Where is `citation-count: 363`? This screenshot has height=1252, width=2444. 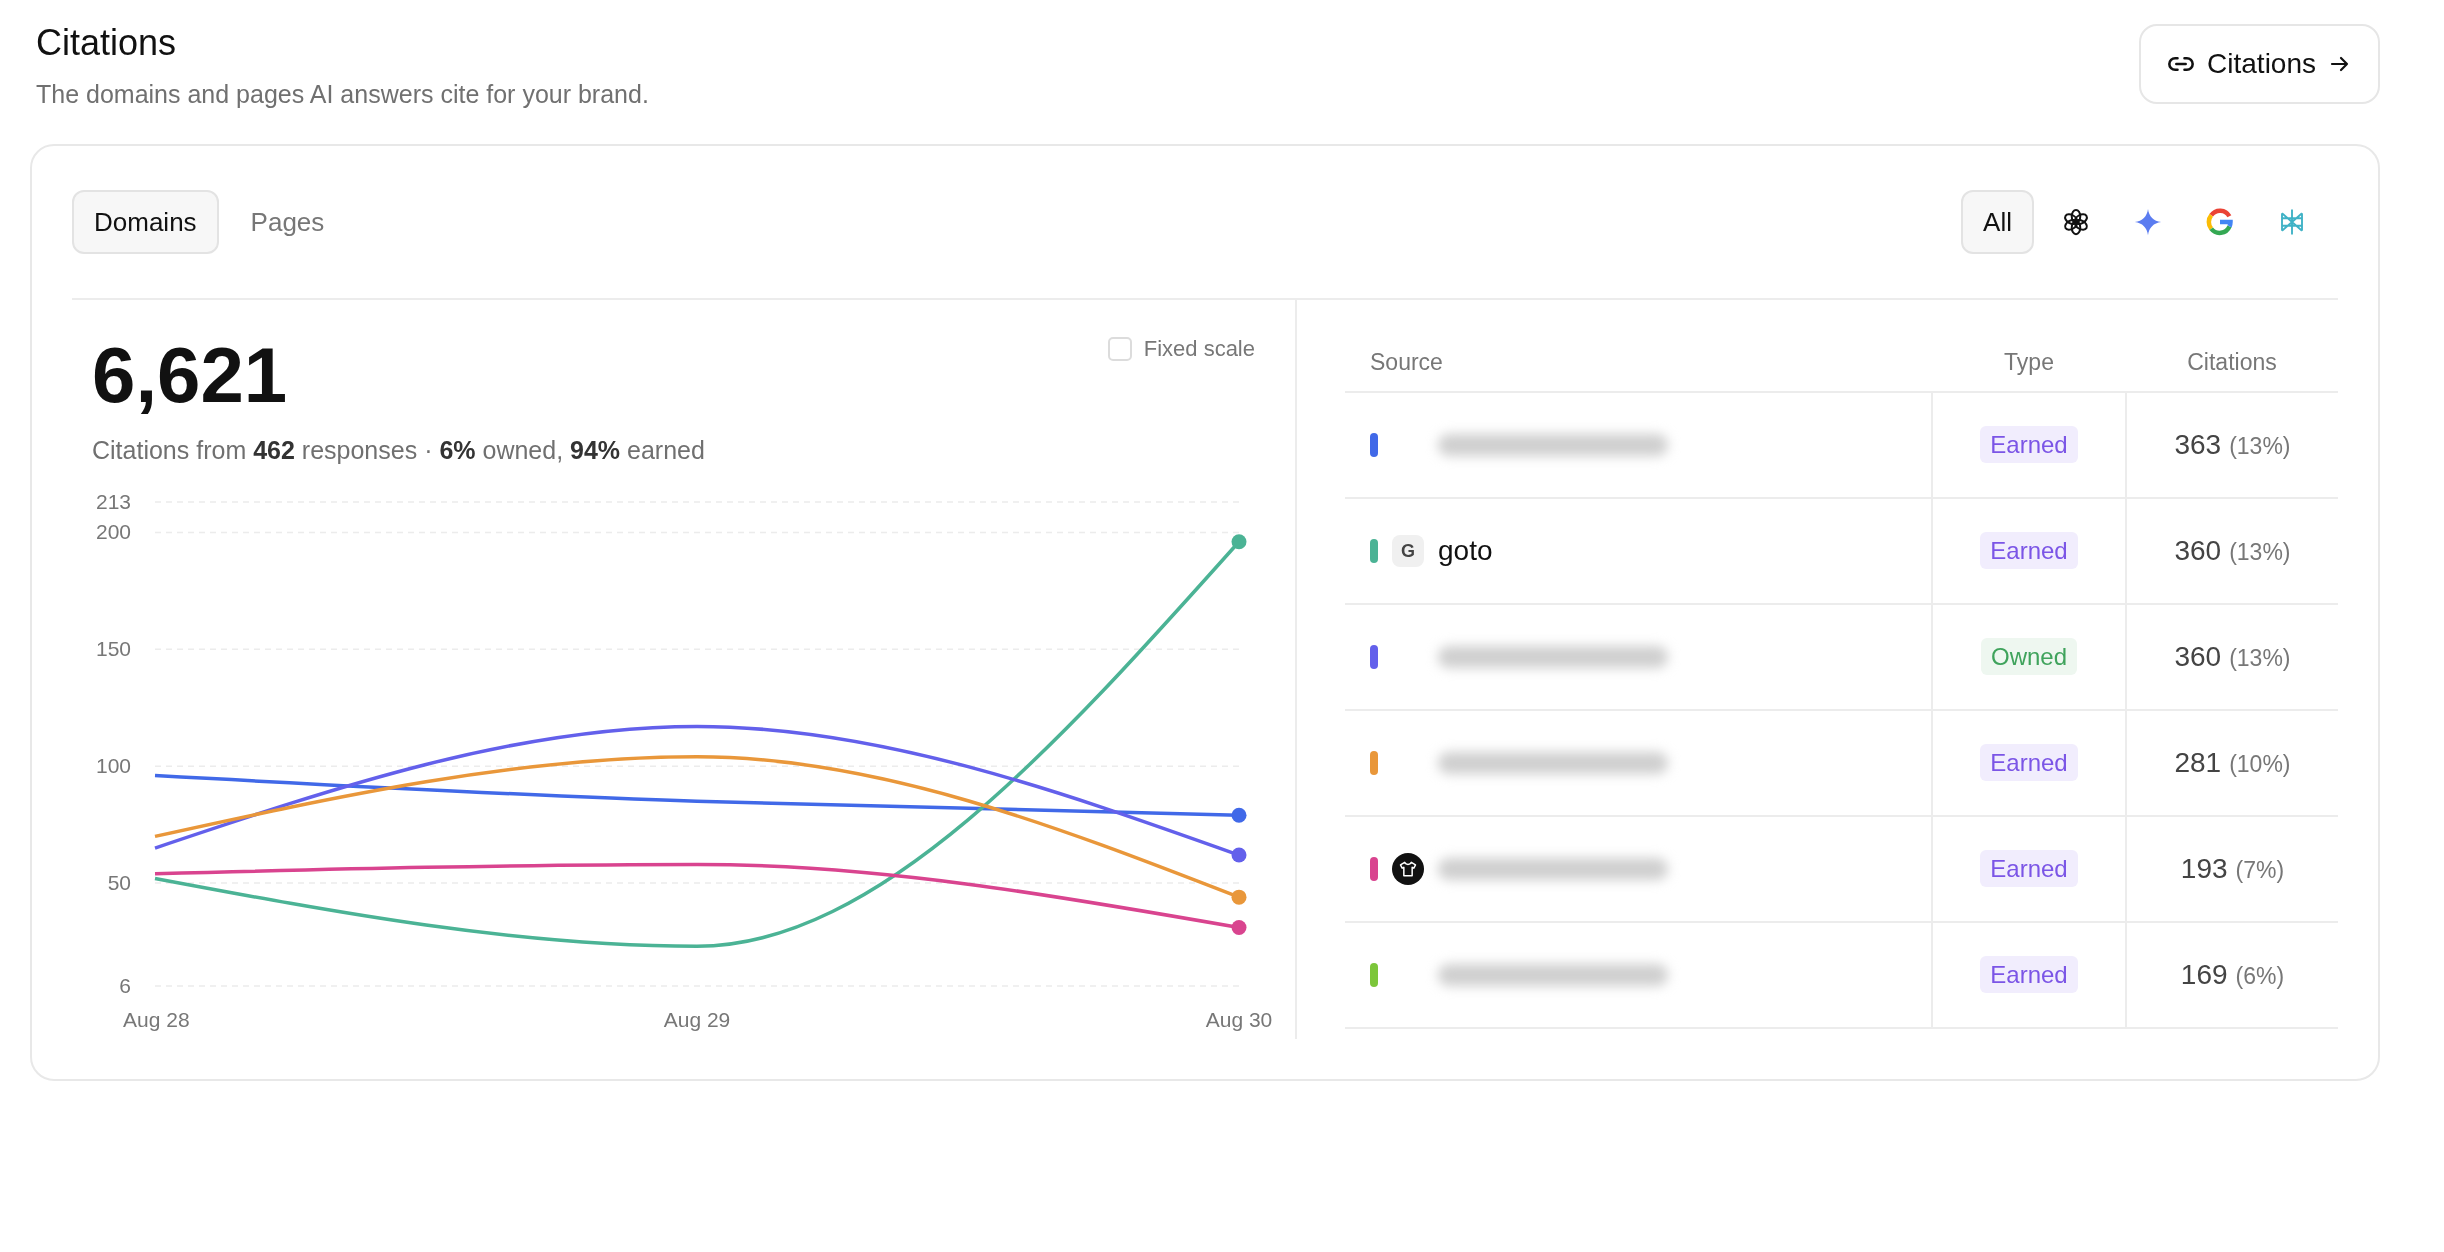 citation-count: 363 is located at coordinates (2198, 444).